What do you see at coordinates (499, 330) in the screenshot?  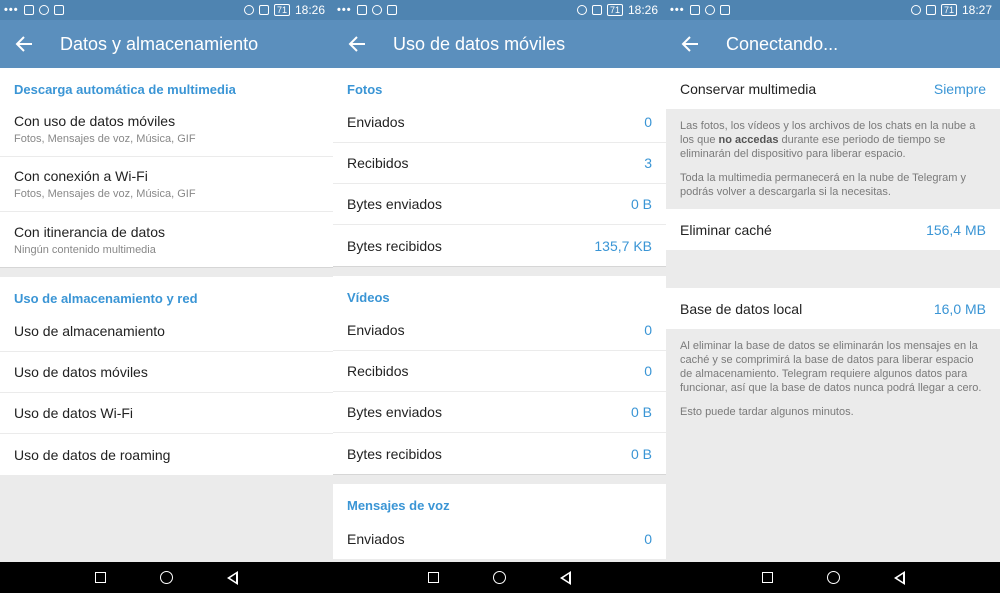 I see `videos-sent-row: Enviados 0` at bounding box center [499, 330].